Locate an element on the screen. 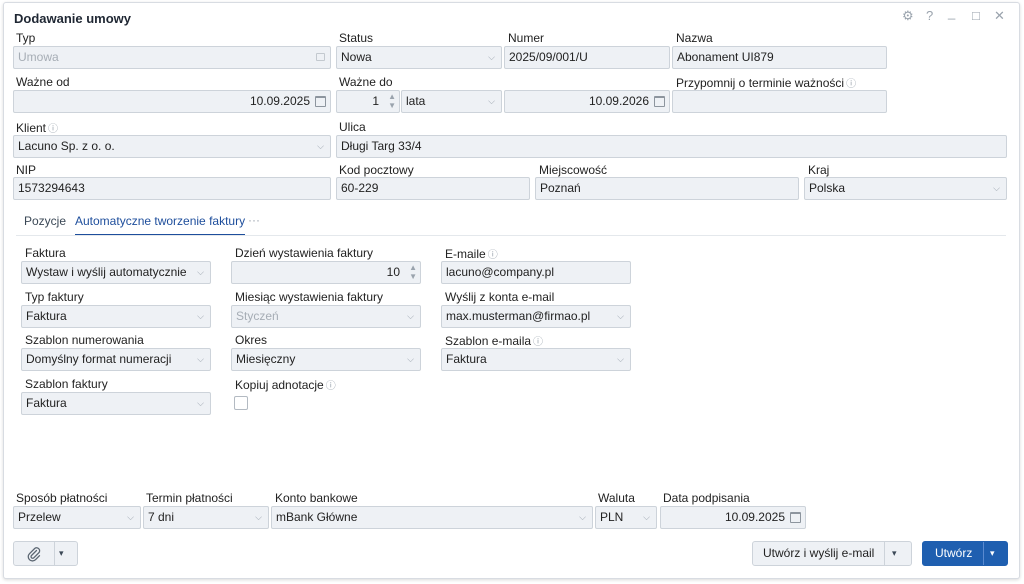 Image resolution: width=1024 pixels, height=584 pixels. nazwa-field: Abonament UI879 is located at coordinates (779, 57).